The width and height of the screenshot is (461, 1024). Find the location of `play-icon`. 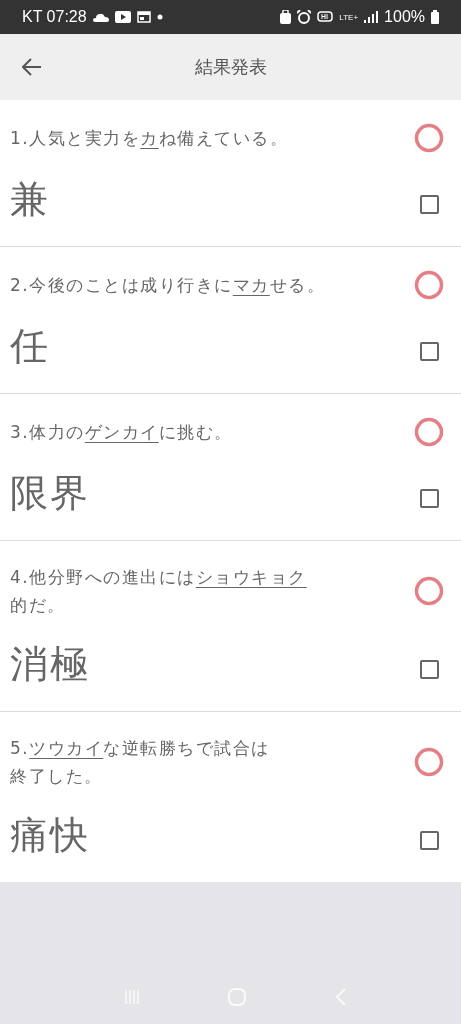

play-icon is located at coordinates (122, 17).